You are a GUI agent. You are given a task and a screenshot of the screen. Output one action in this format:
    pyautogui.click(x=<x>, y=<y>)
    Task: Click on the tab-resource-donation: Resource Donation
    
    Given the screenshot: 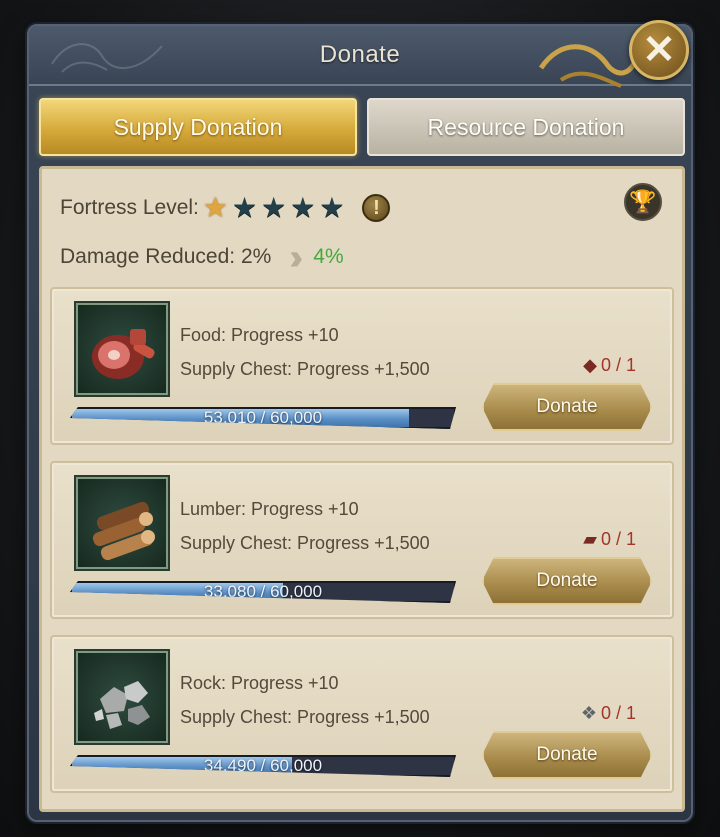 What is the action you would take?
    pyautogui.click(x=526, y=127)
    